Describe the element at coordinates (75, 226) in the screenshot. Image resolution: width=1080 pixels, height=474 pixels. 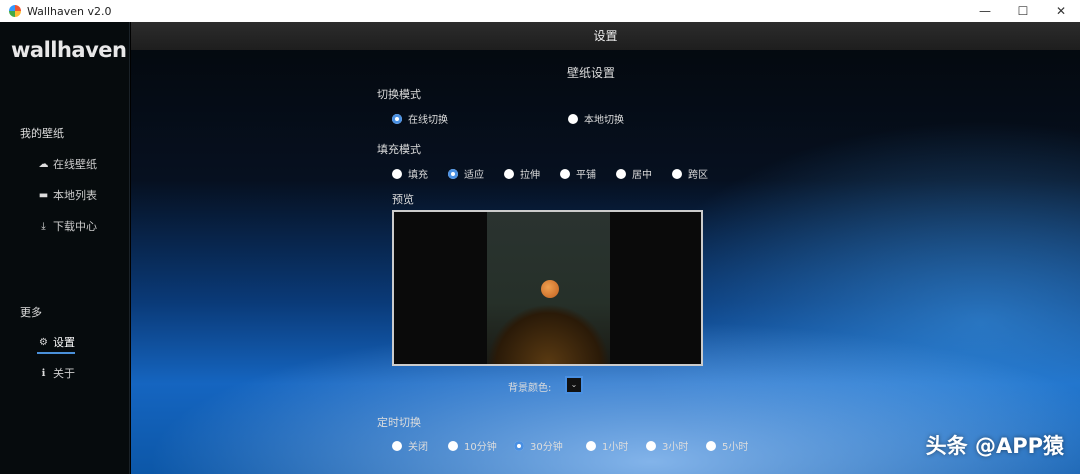
I see `sidebar-item-label: 下载中心` at that location.